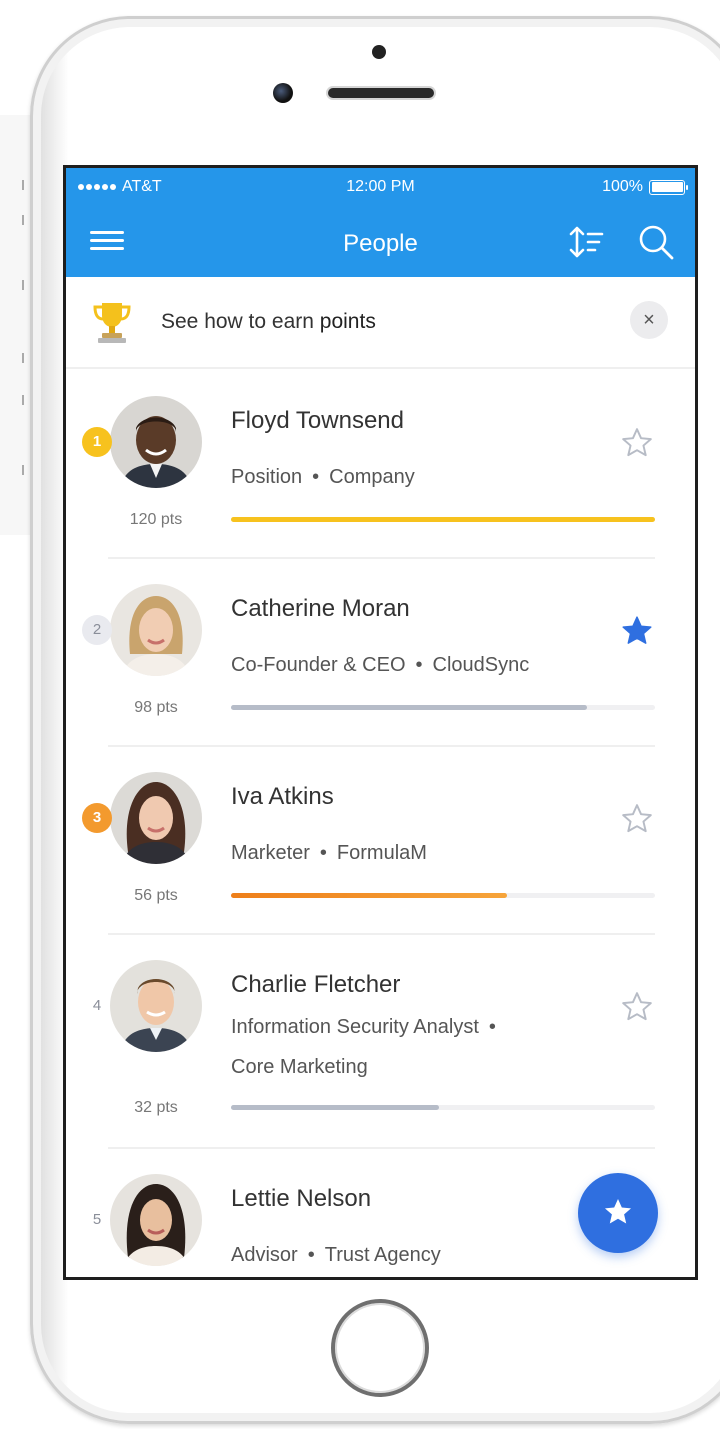  I want to click on person-details: Advisor • Trust Agency, so click(336, 1255).